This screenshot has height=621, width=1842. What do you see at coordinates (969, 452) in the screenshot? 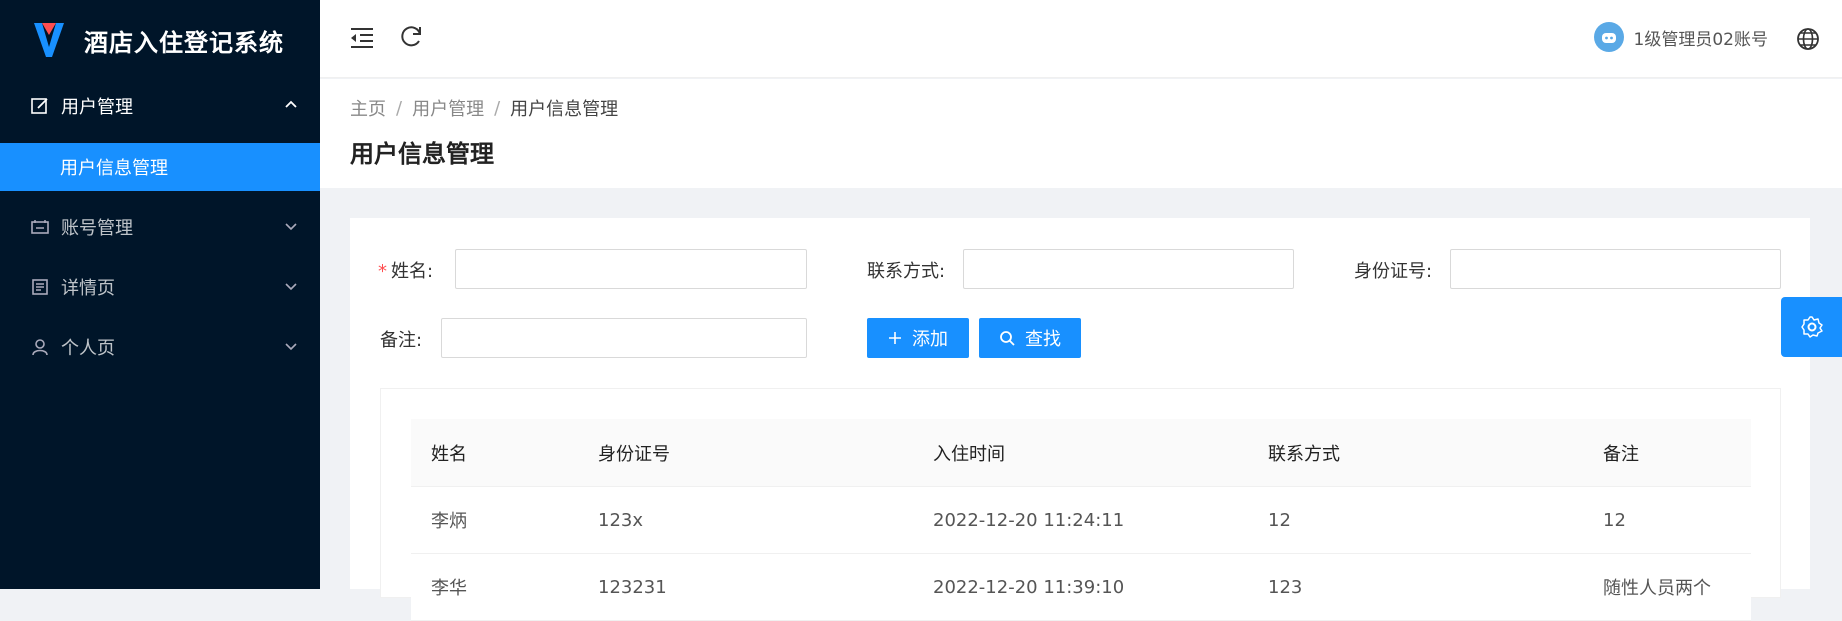
I see `column-header-checkin-time: 入住时间` at bounding box center [969, 452].